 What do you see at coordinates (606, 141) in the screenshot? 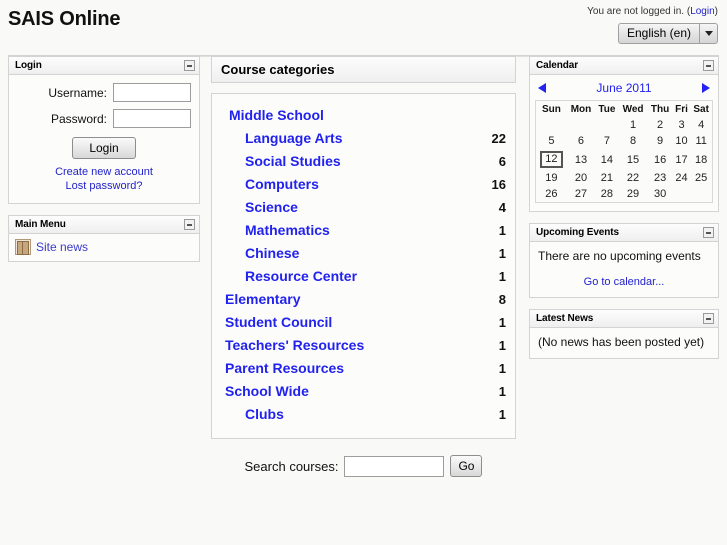
I see `calendar-day-cell: 7` at bounding box center [606, 141].